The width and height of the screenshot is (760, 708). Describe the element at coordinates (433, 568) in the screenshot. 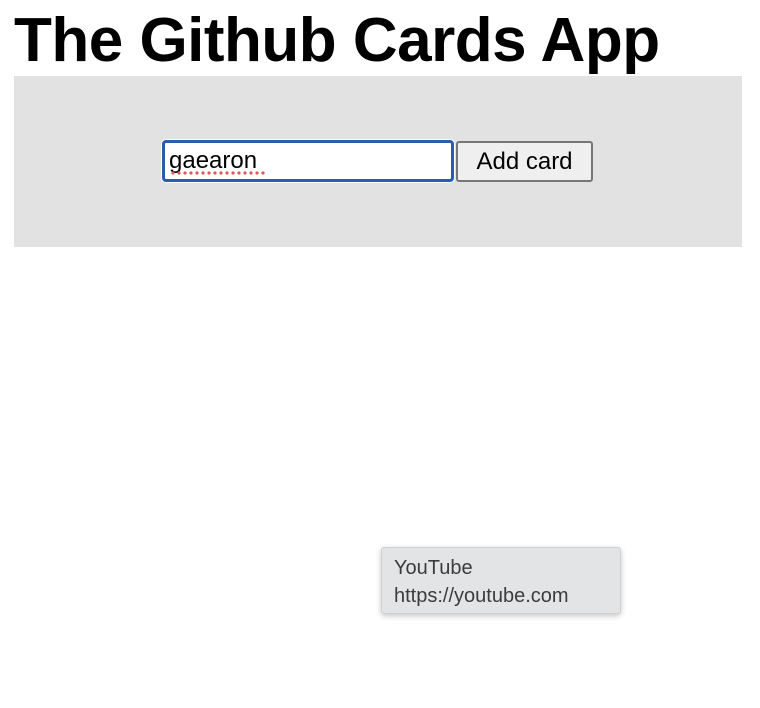

I see `tooltip-title: YouTube` at that location.